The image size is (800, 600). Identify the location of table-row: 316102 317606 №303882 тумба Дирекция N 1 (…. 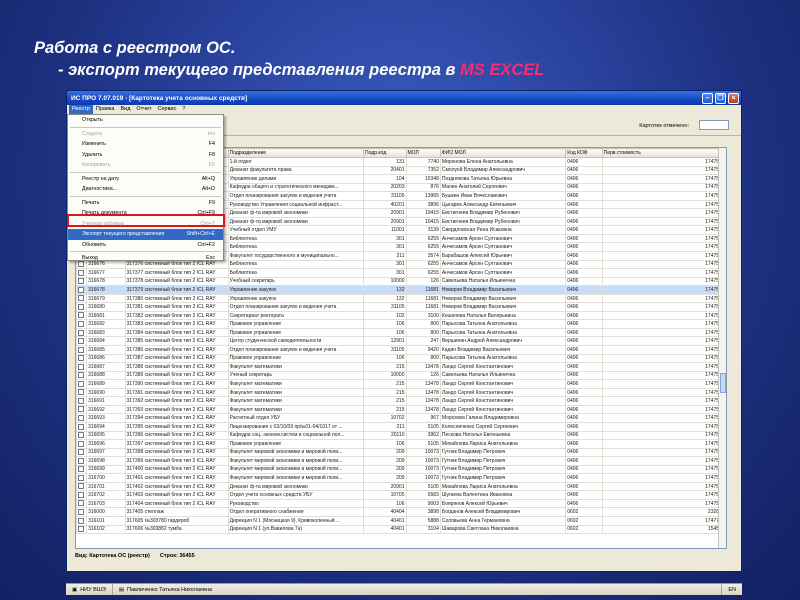
(401, 529).